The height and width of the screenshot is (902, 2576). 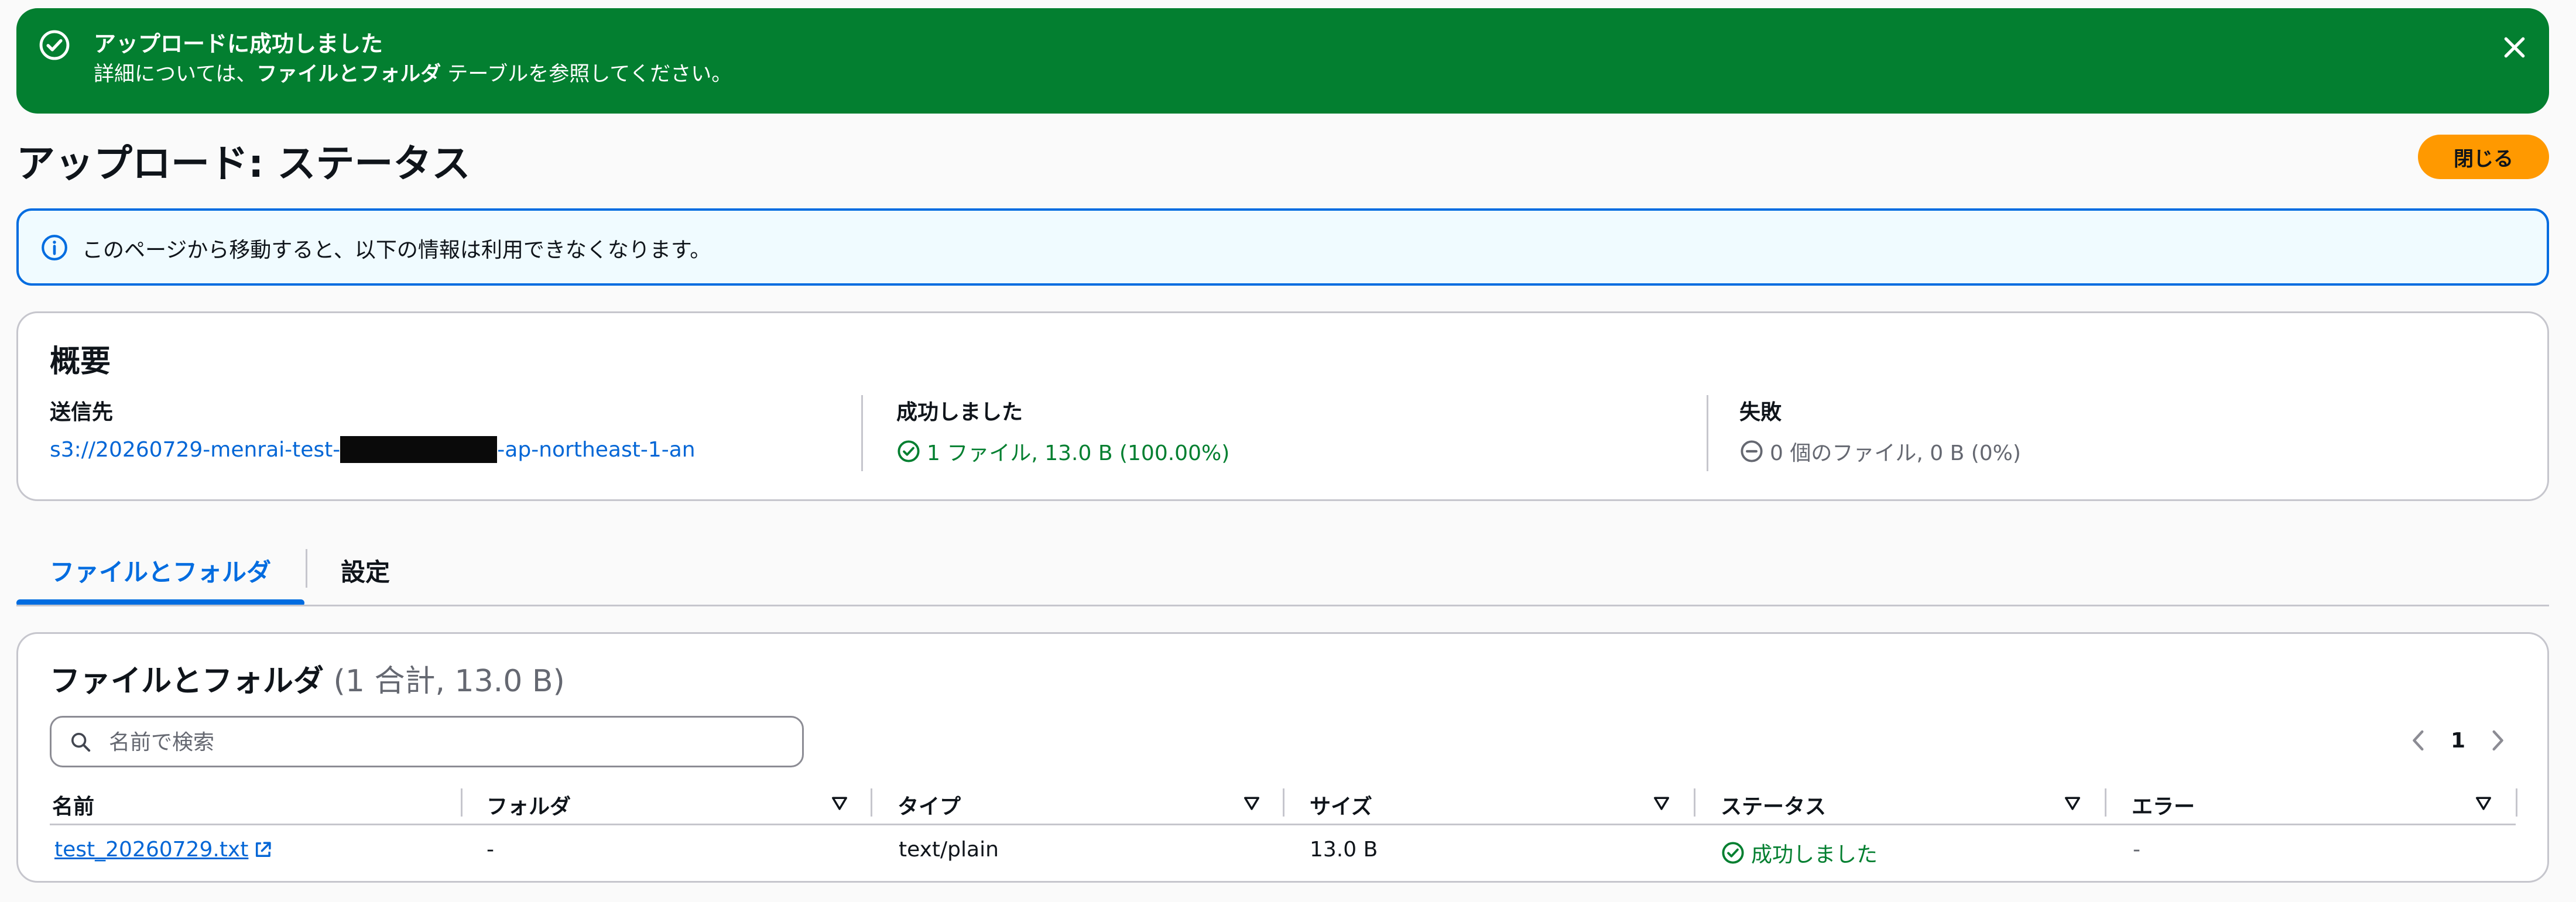 What do you see at coordinates (586, 74) in the screenshot?
I see `flash-message-suffix: テーブルを参照してください。` at bounding box center [586, 74].